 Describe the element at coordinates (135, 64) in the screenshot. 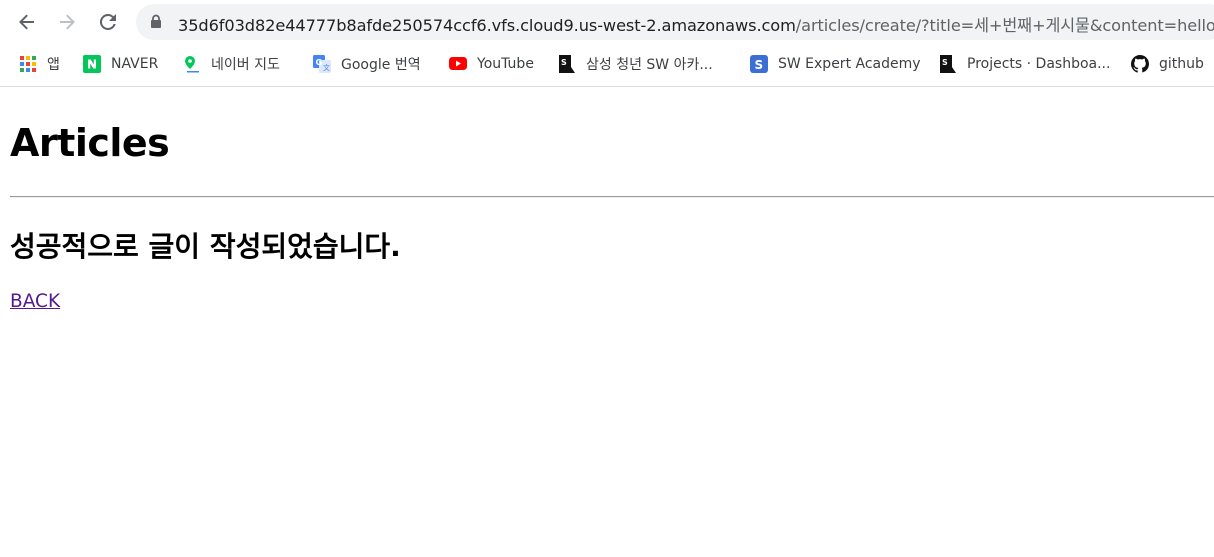

I see `bookmark-label: NAVER` at that location.